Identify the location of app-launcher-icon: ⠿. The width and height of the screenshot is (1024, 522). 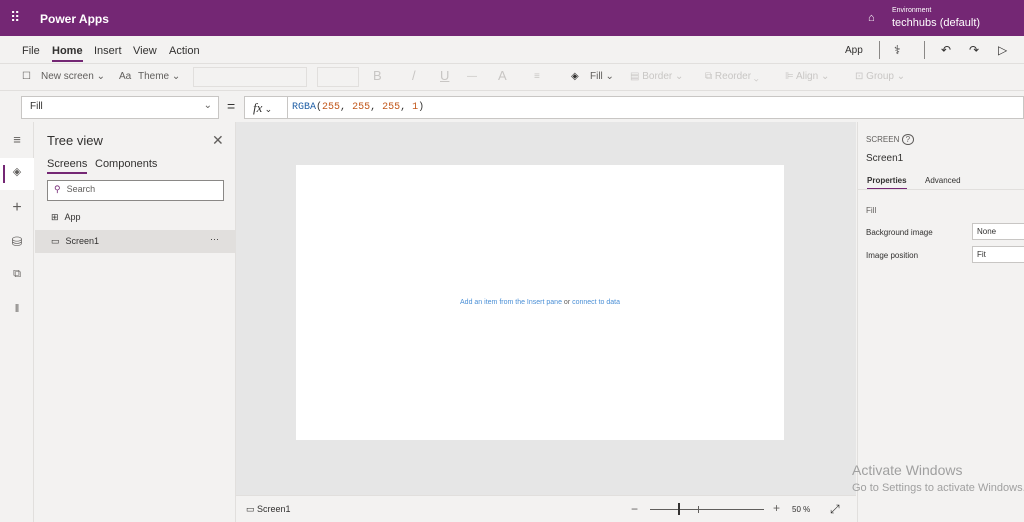
(15, 17).